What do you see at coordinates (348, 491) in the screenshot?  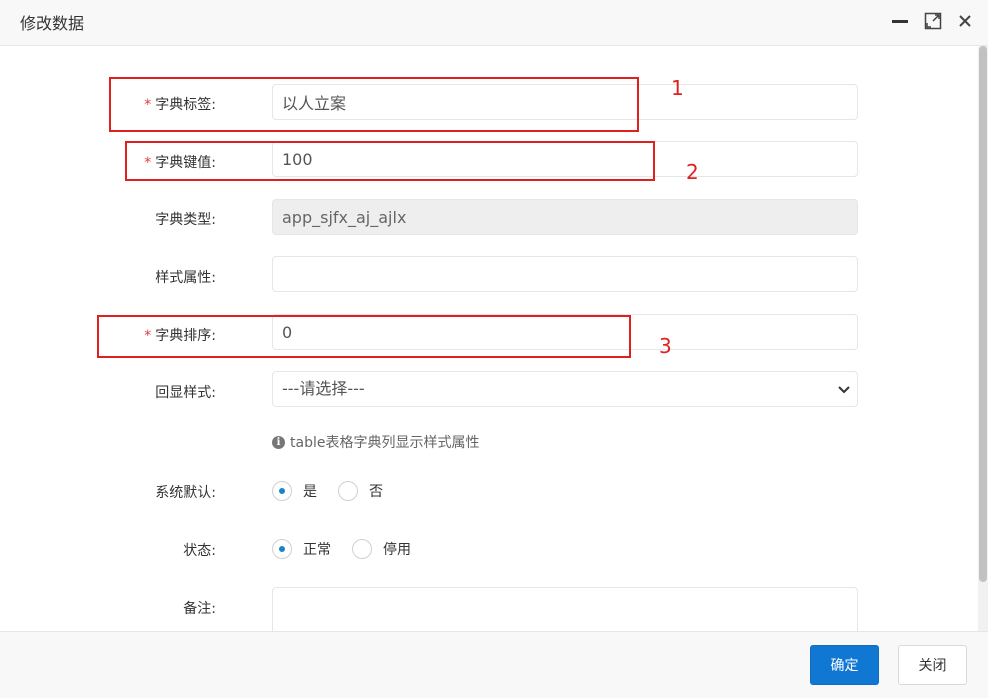 I see `is-default-no-radio` at bounding box center [348, 491].